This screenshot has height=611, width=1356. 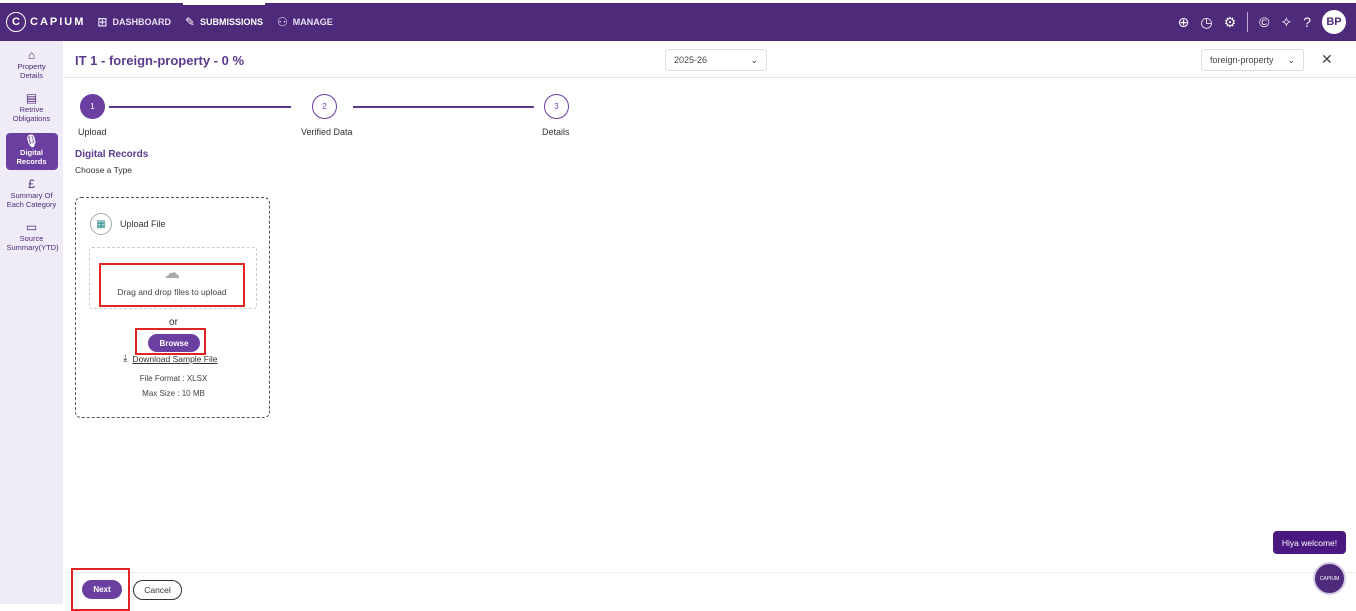 What do you see at coordinates (92, 132) in the screenshot?
I see `step-1-label: Upload` at bounding box center [92, 132].